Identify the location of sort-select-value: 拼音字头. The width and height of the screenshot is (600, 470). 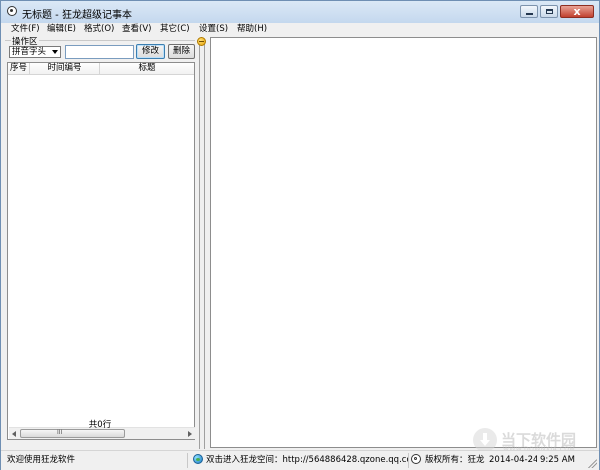
(29, 52).